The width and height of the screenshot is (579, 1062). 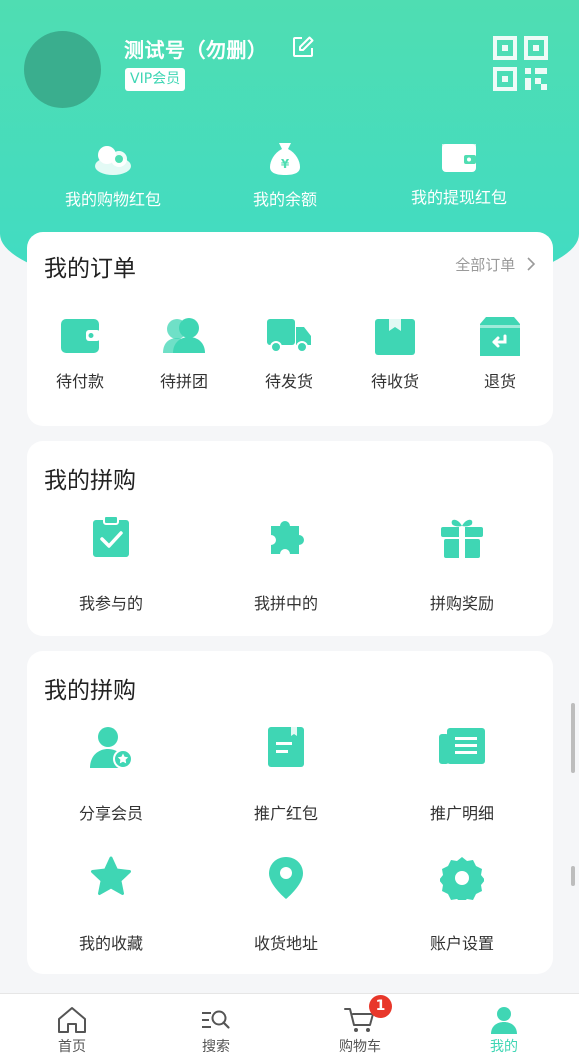 What do you see at coordinates (62, 69) in the screenshot?
I see `avatar` at bounding box center [62, 69].